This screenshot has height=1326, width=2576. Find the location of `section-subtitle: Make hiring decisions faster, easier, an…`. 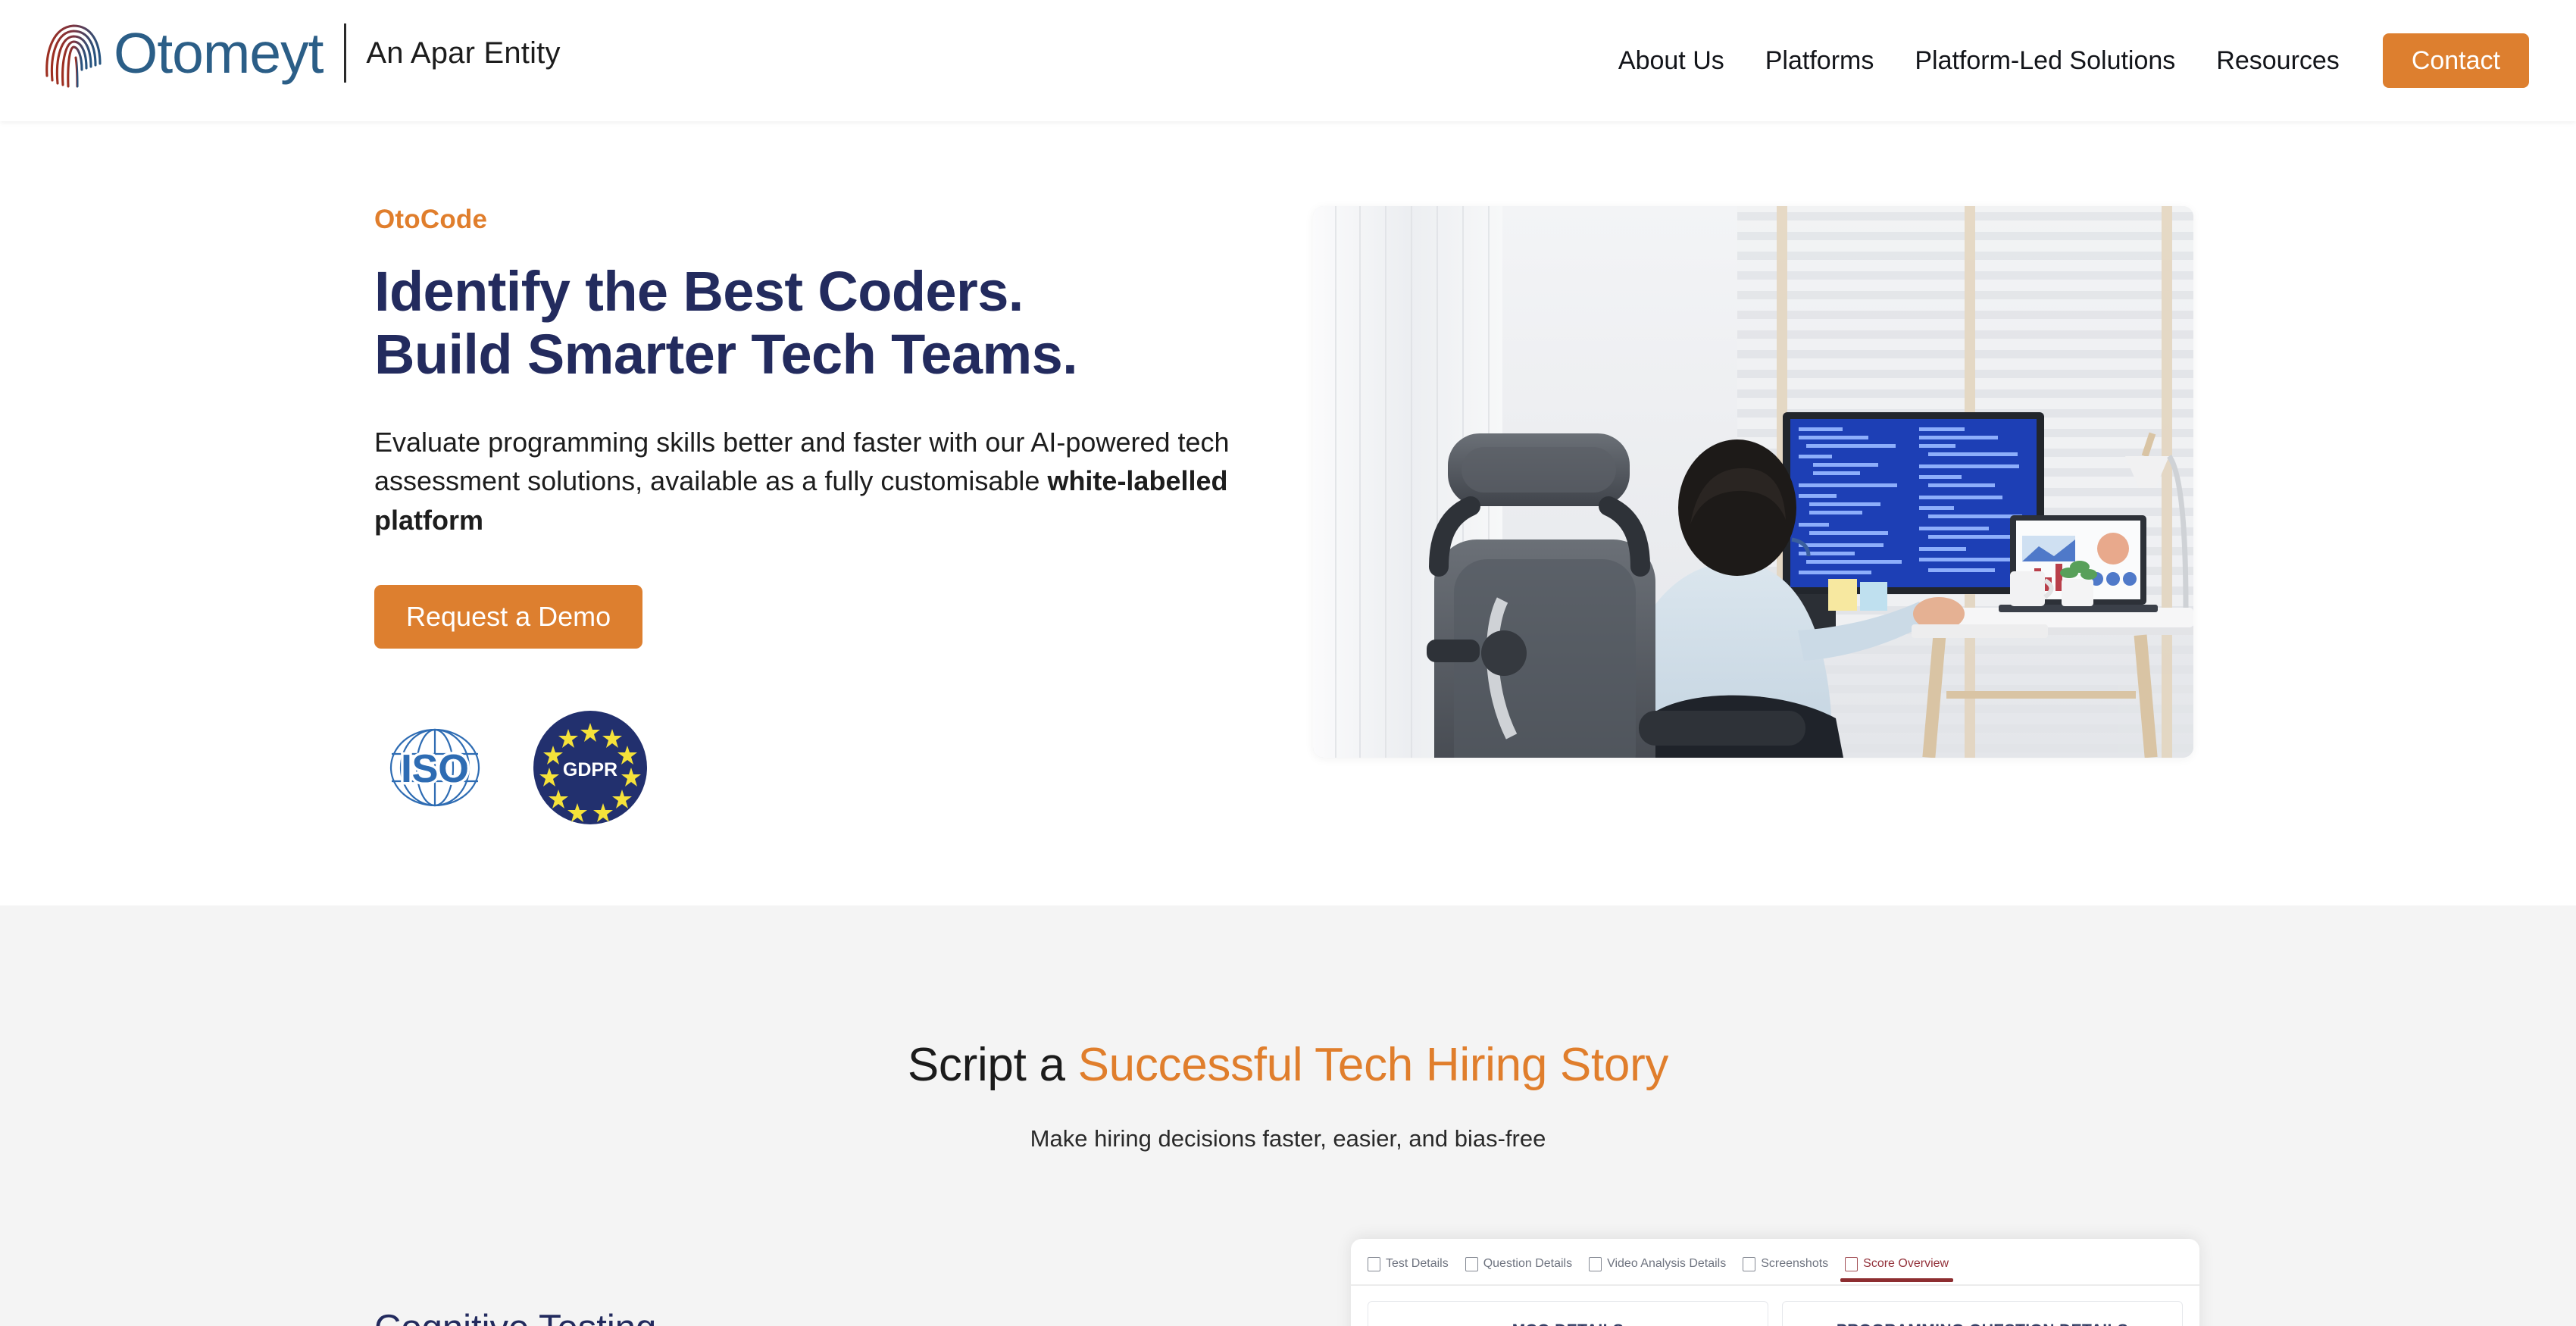

section-subtitle: Make hiring decisions faster, easier, an… is located at coordinates (1288, 1138).